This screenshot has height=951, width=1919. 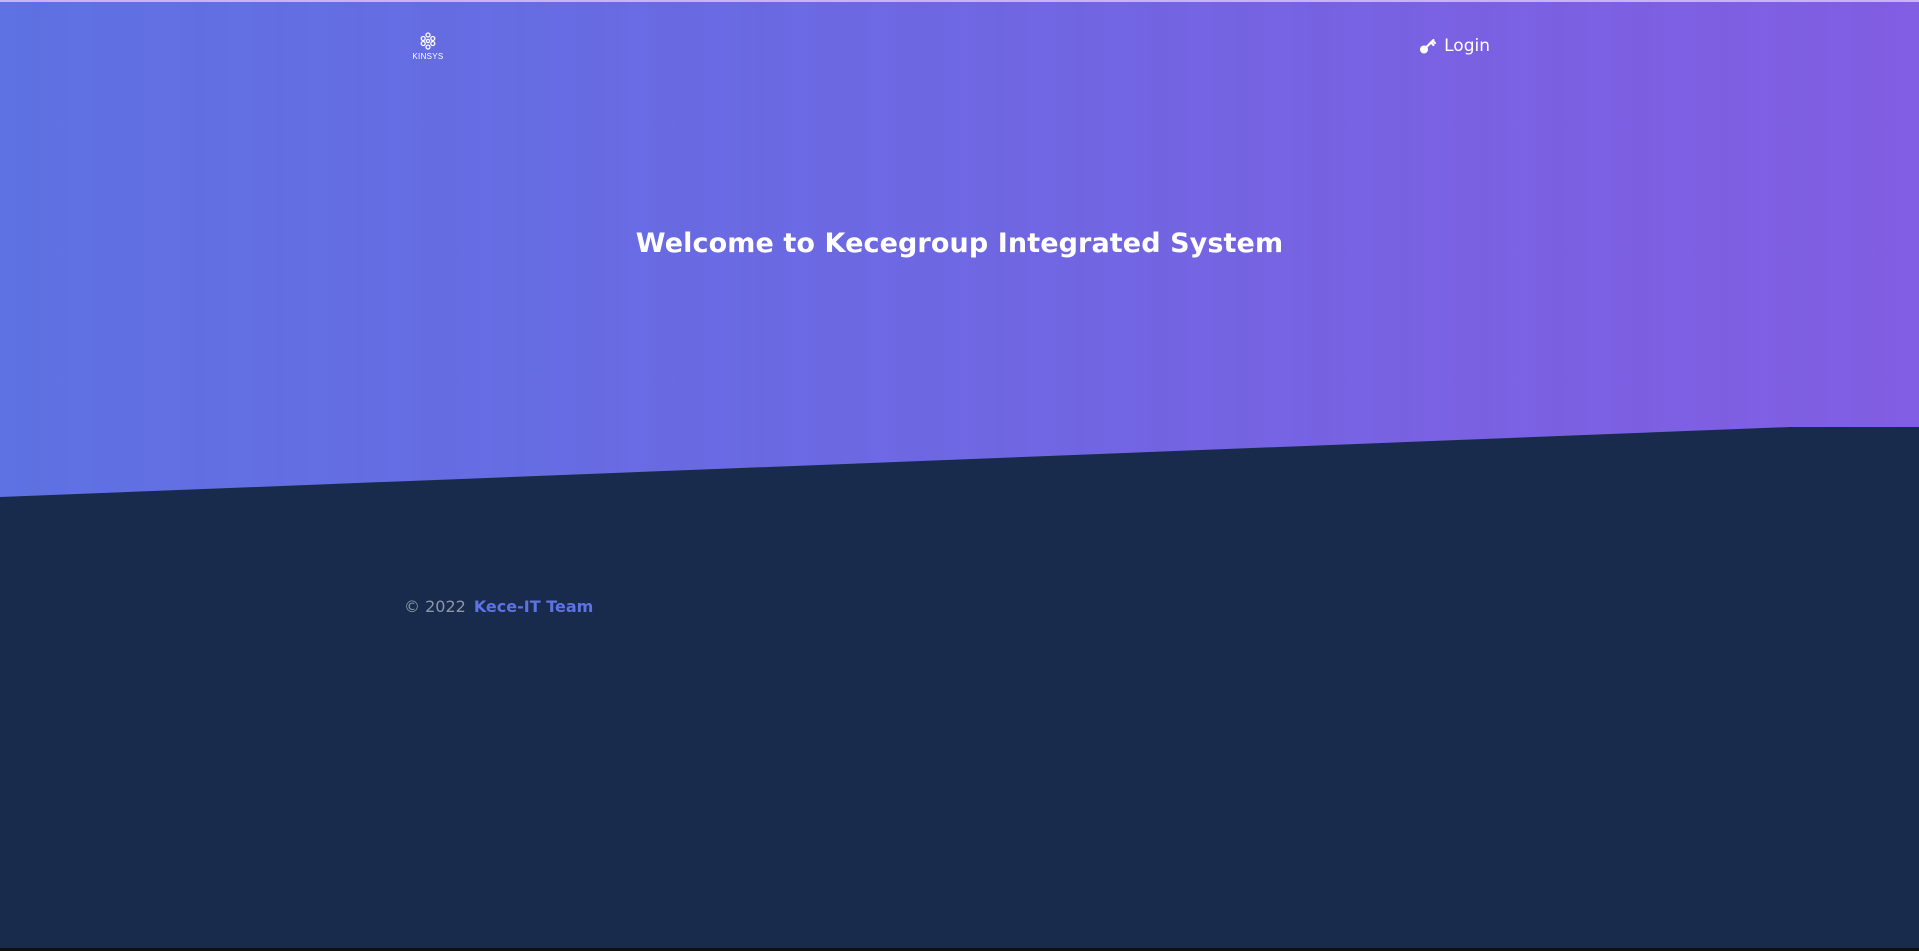 I want to click on footer: © 2022 Kece-IT Team, so click(x=498, y=606).